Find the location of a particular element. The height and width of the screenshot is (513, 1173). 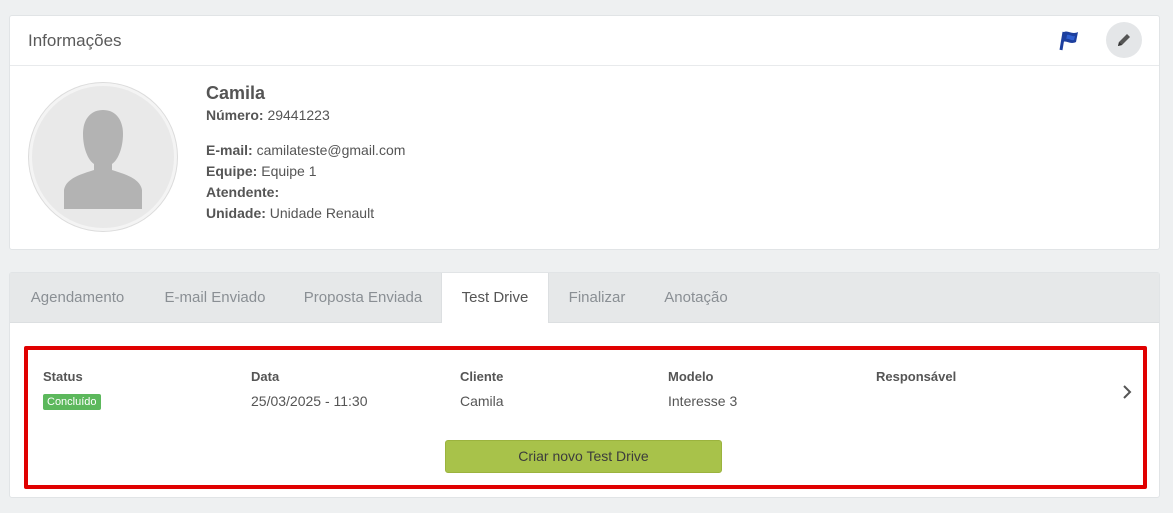

atendente-row: Atendente: is located at coordinates (242, 192).